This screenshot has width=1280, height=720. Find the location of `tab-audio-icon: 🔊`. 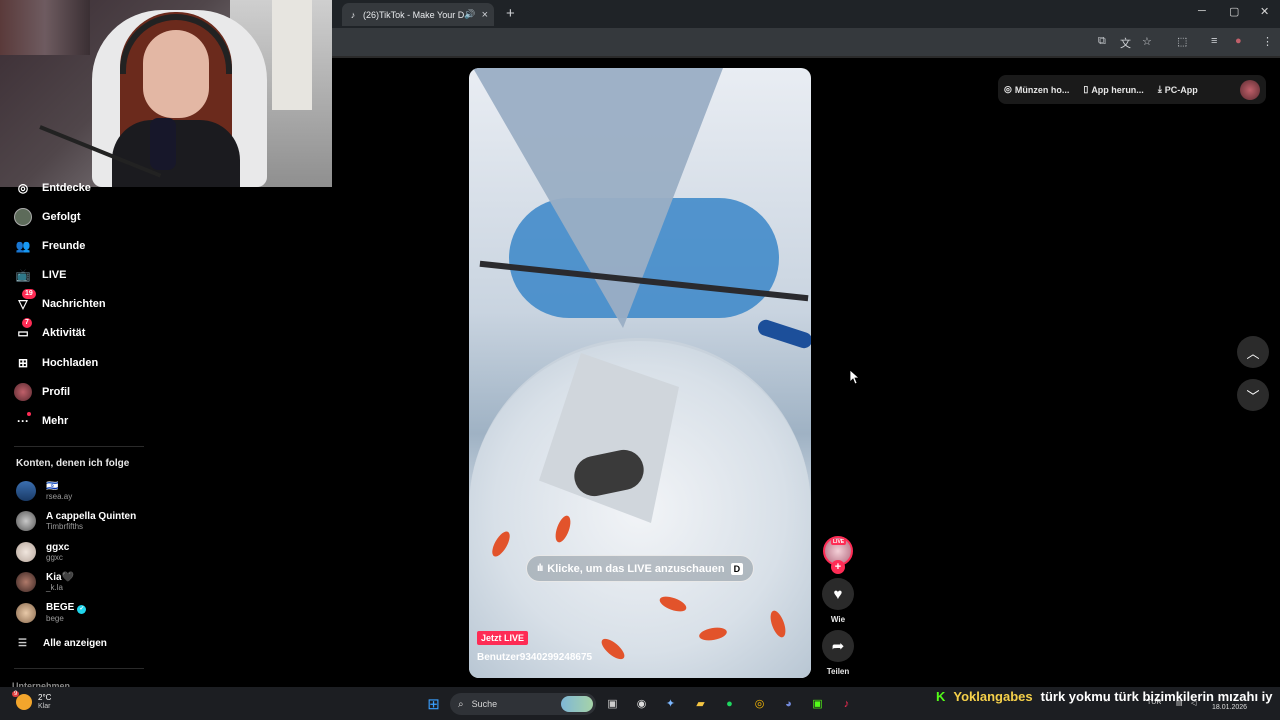

tab-audio-icon: 🔊 is located at coordinates (469, 14).